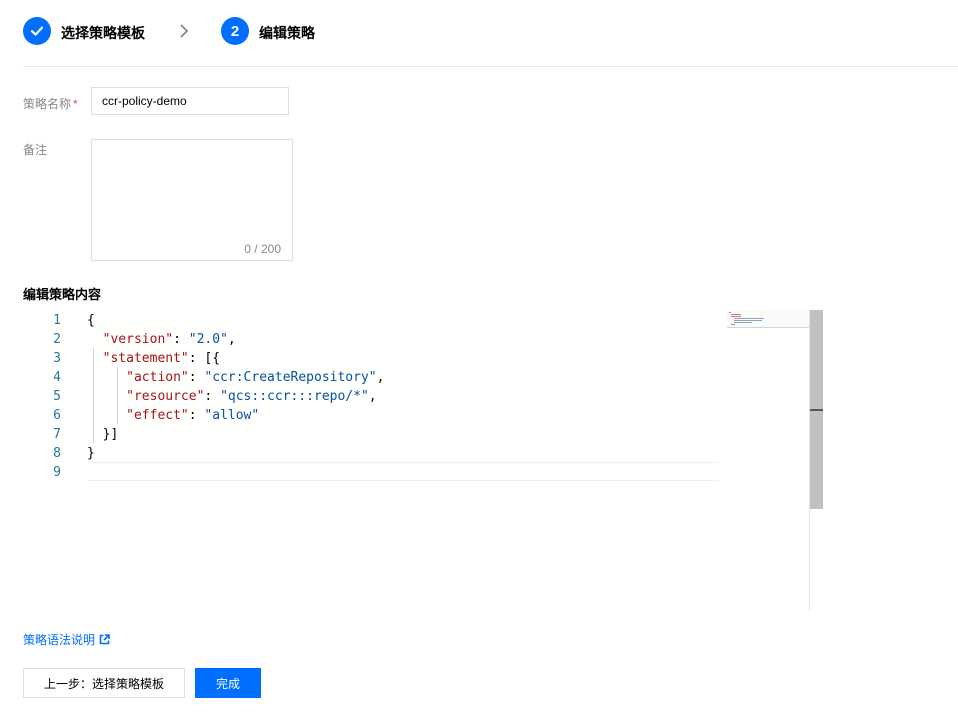  I want to click on line-number: 1, so click(57, 320).